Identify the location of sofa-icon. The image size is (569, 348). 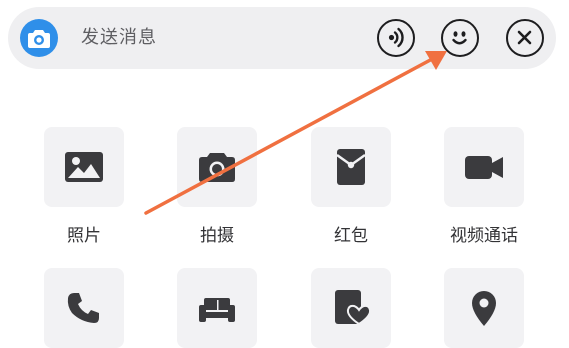
(217, 310).